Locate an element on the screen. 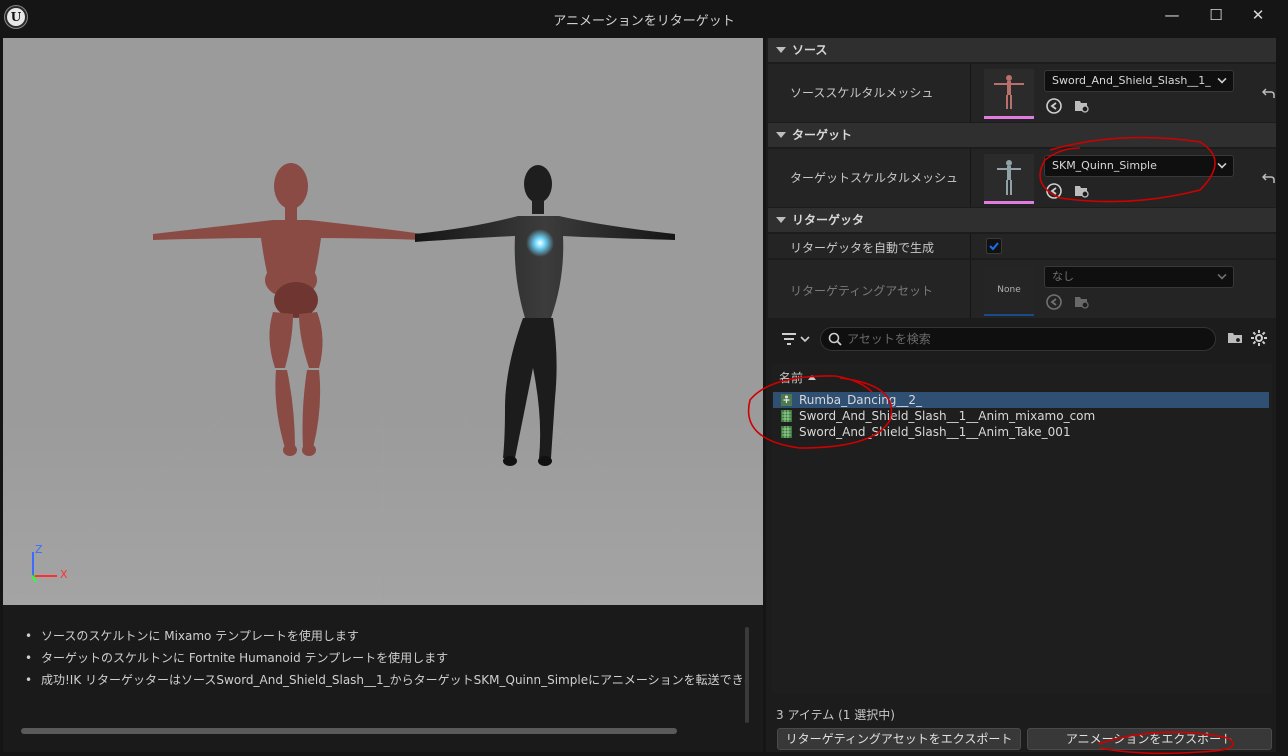  sort-ascending-icon is located at coordinates (812, 377).